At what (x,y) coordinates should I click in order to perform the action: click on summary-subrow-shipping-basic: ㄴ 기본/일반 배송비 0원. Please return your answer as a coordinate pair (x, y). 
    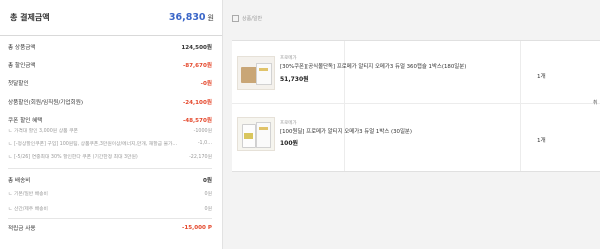
    Looking at the image, I should click on (110, 194).